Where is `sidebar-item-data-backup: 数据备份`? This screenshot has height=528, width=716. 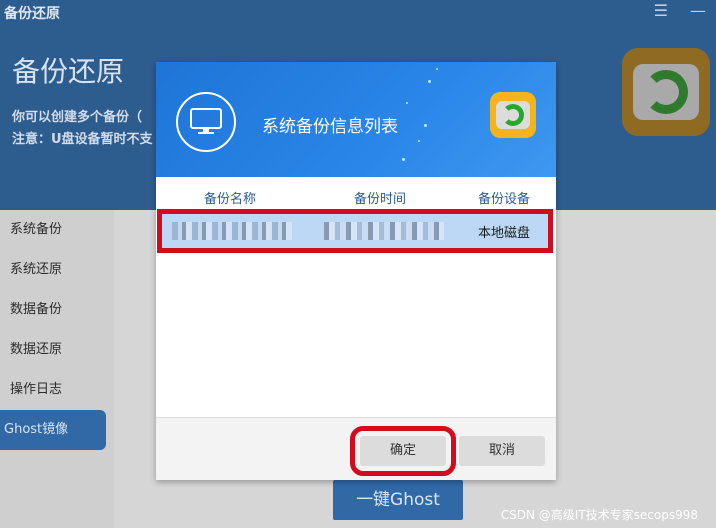 sidebar-item-data-backup: 数据备份 is located at coordinates (57, 310).